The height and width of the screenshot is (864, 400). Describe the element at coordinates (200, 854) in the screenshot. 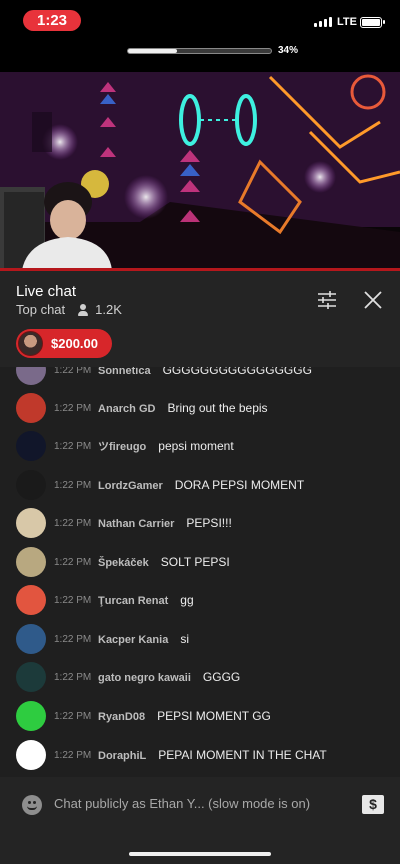

I see `home-indicator` at that location.